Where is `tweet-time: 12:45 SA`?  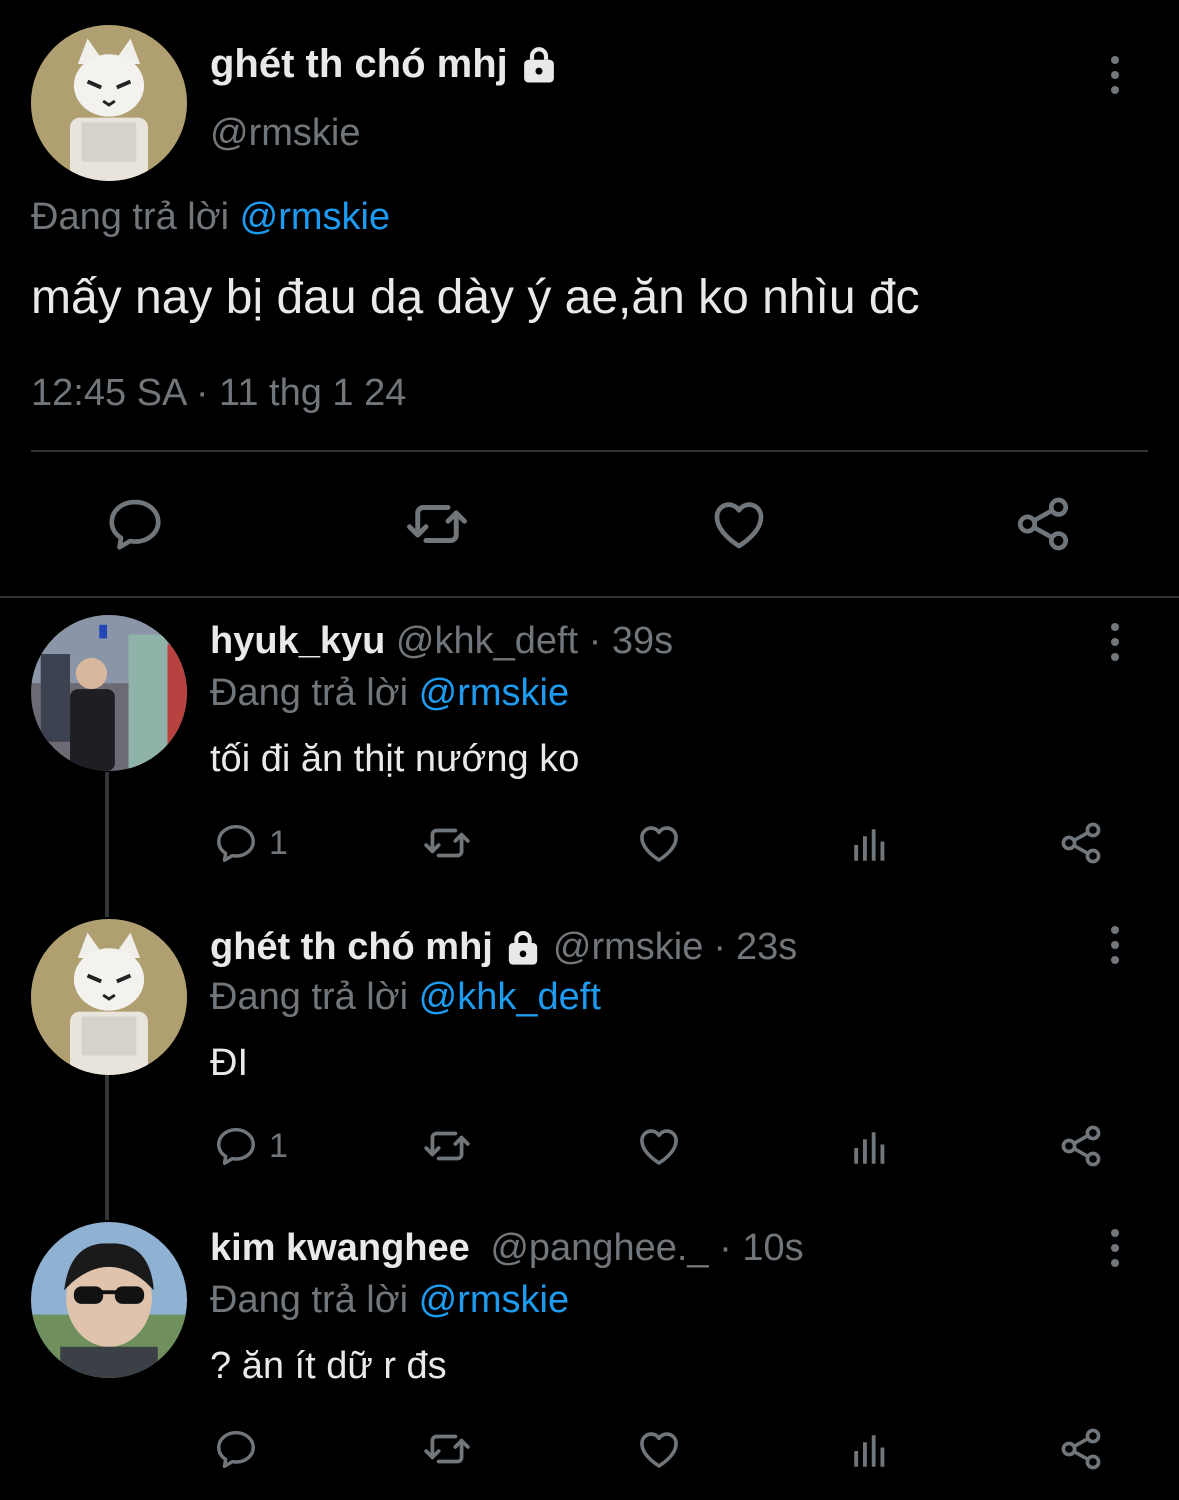
tweet-time: 12:45 SA is located at coordinates (108, 393).